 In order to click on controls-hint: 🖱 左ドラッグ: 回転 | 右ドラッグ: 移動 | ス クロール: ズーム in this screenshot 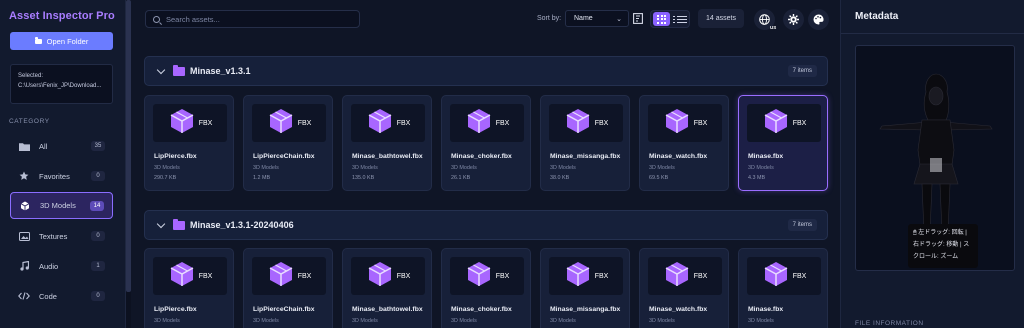, I will do `click(943, 246)`.